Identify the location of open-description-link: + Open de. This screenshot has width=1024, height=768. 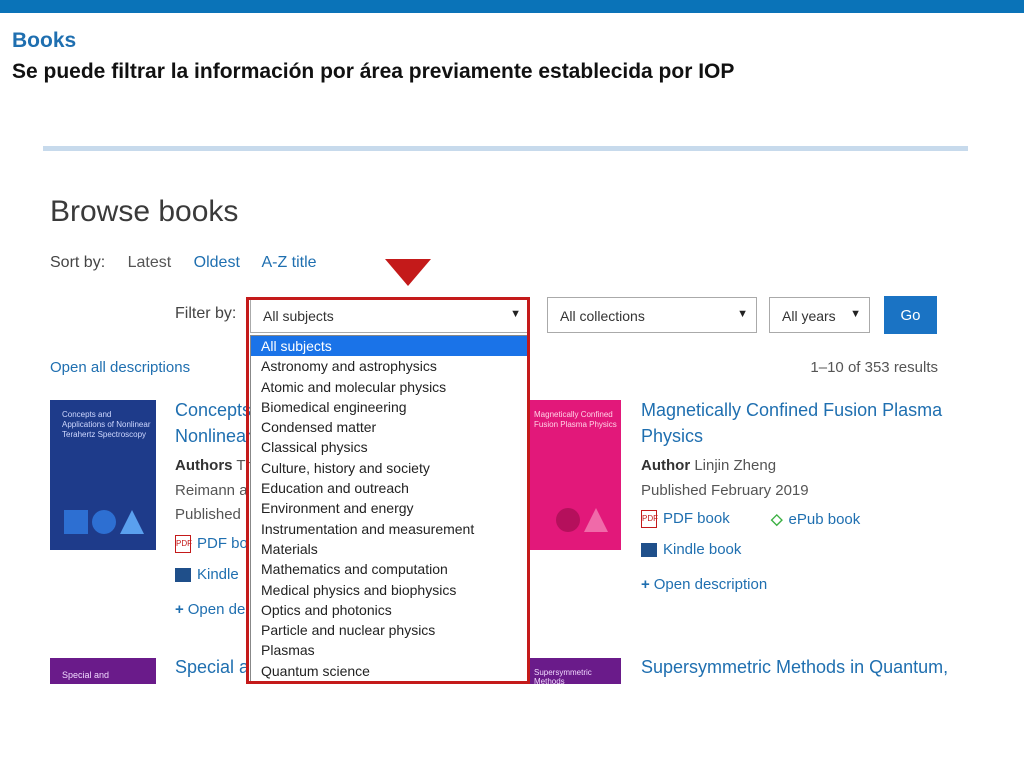
(210, 609).